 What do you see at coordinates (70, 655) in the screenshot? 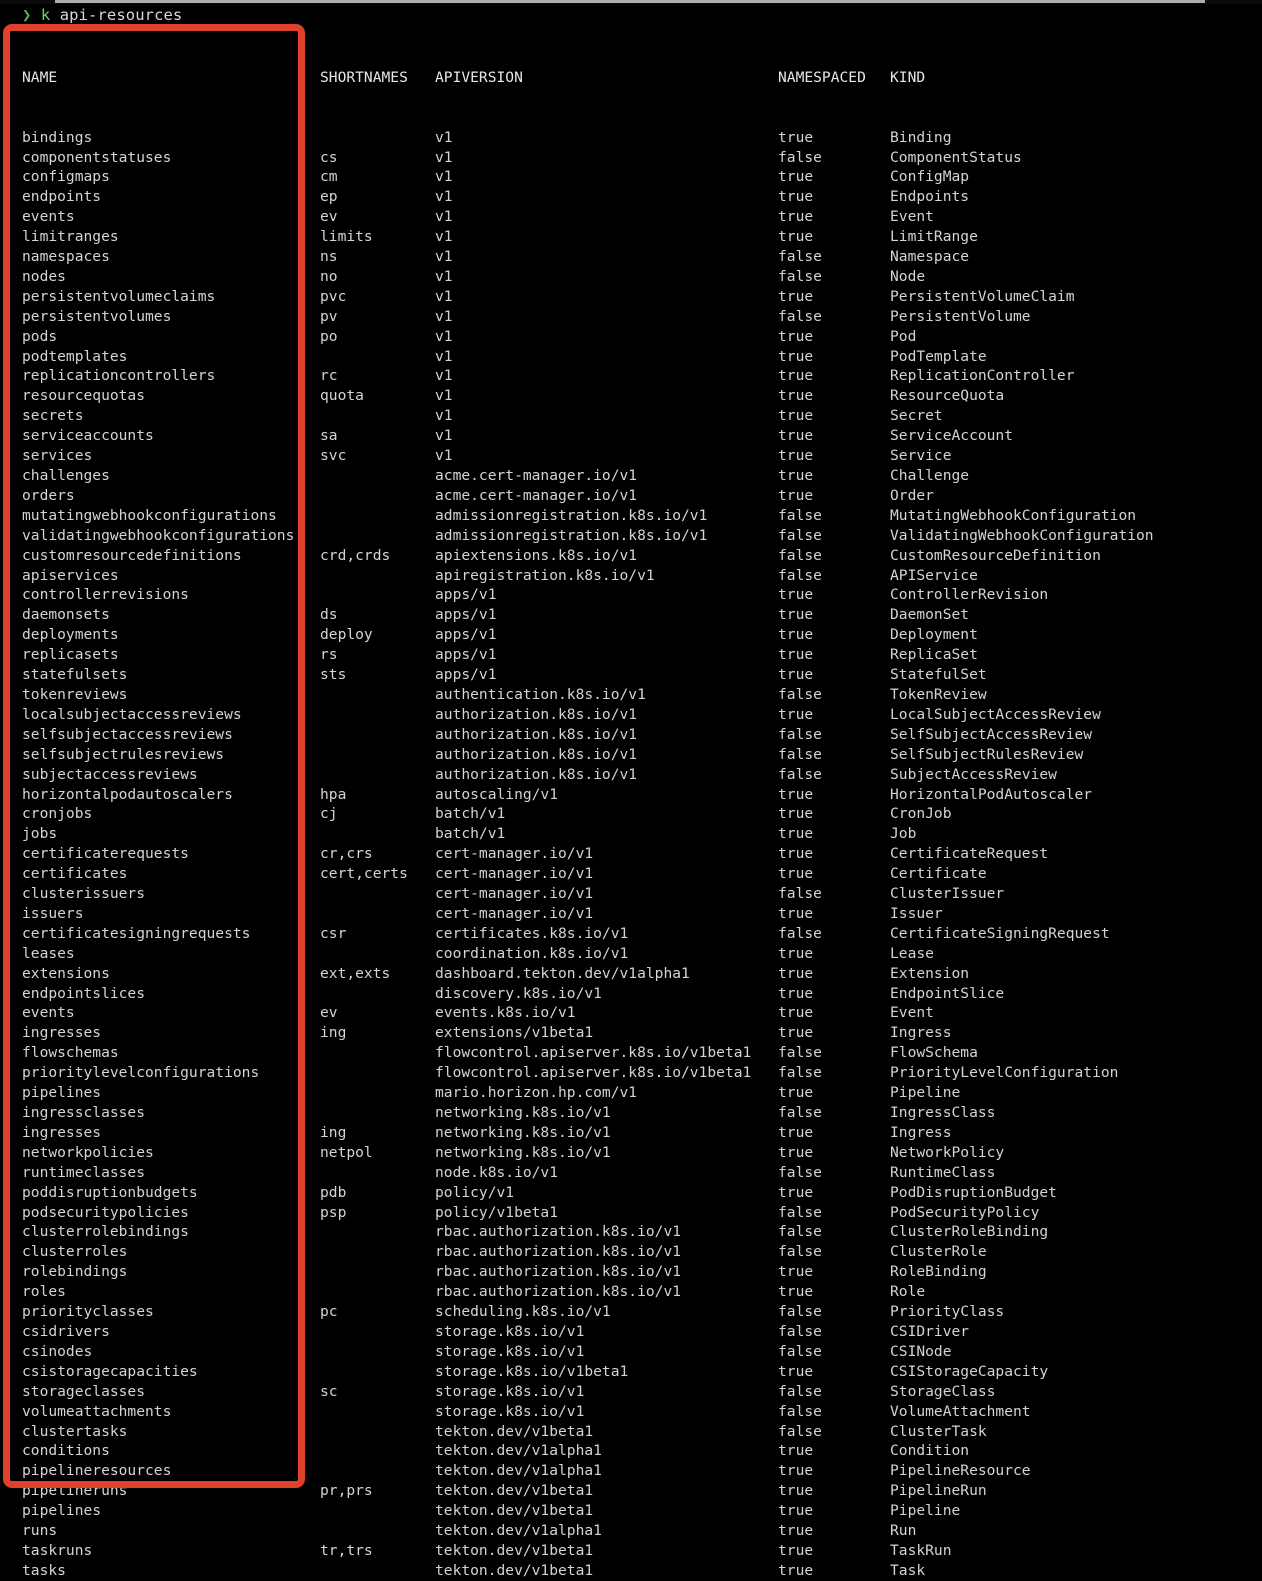
I see `cell-name: replicasets` at bounding box center [70, 655].